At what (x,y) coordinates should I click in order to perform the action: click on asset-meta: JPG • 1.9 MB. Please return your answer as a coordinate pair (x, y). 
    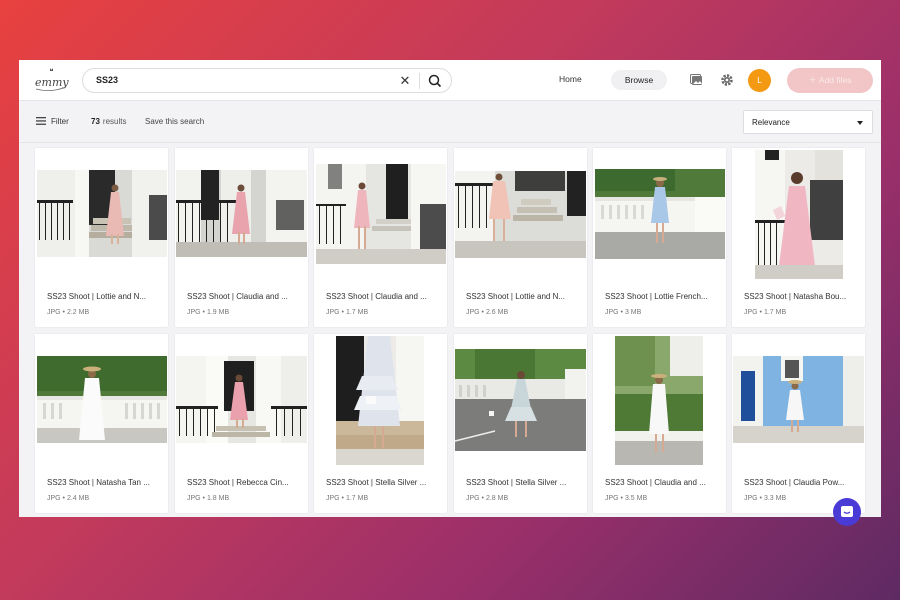
    Looking at the image, I should click on (208, 312).